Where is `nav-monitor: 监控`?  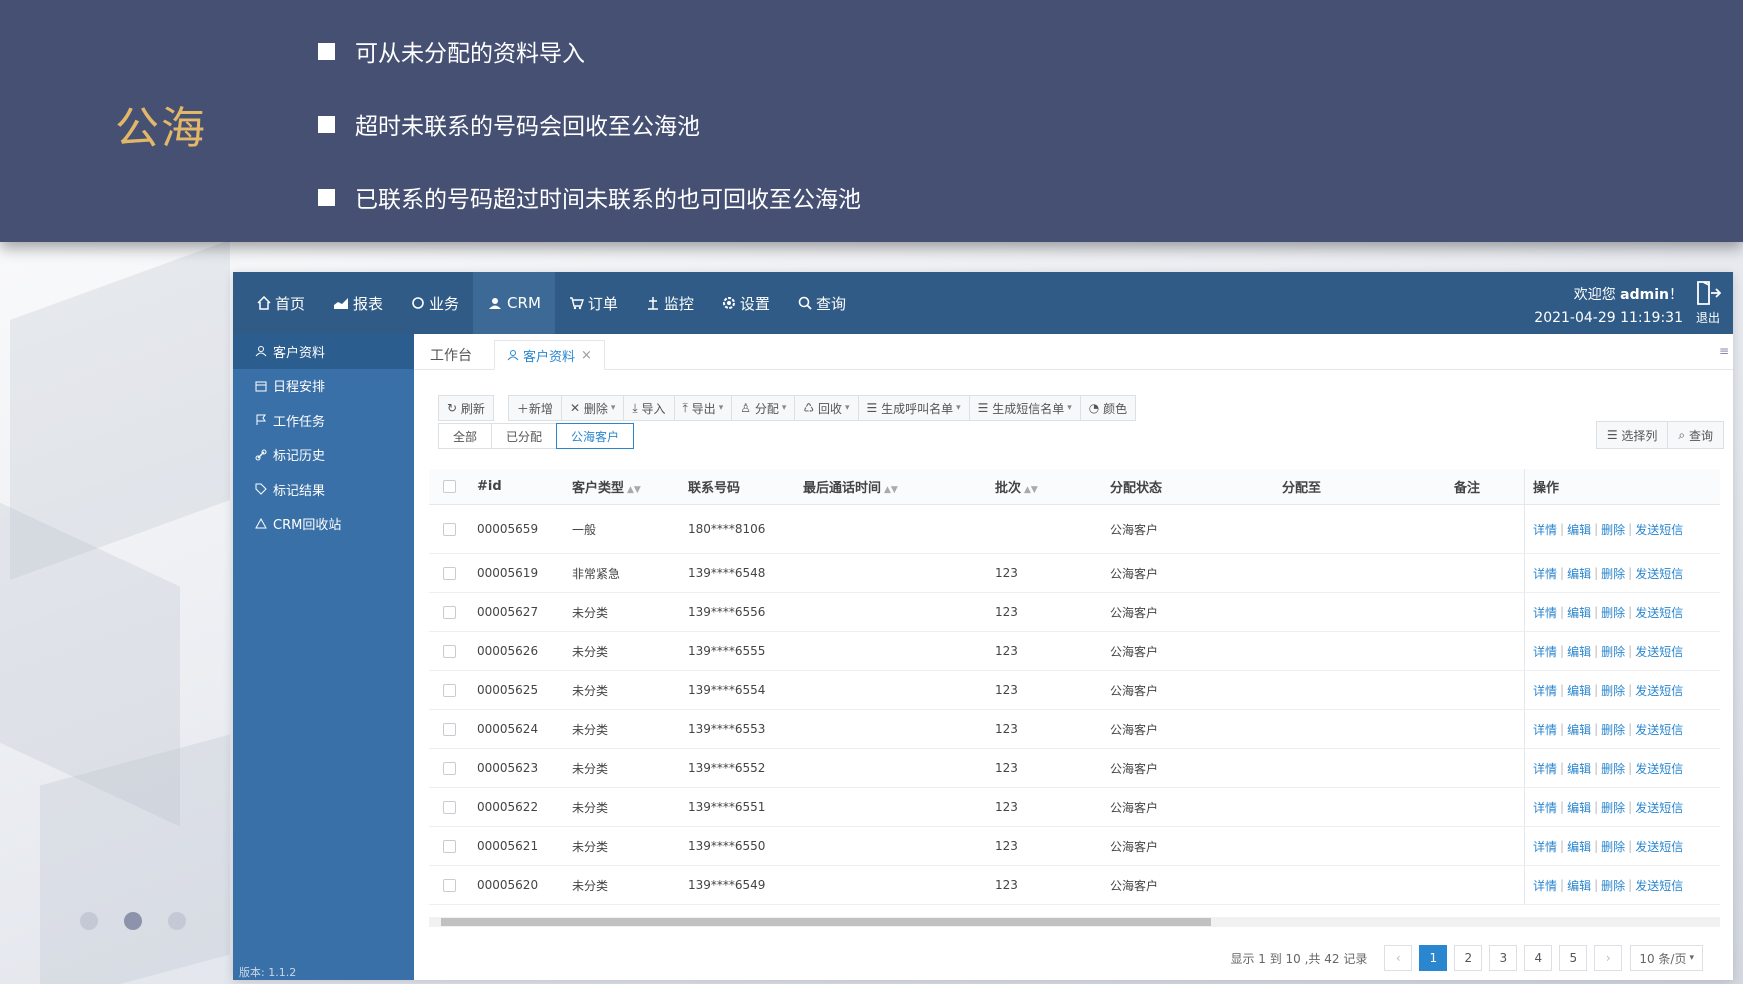
nav-monitor: 监控 is located at coordinates (670, 303).